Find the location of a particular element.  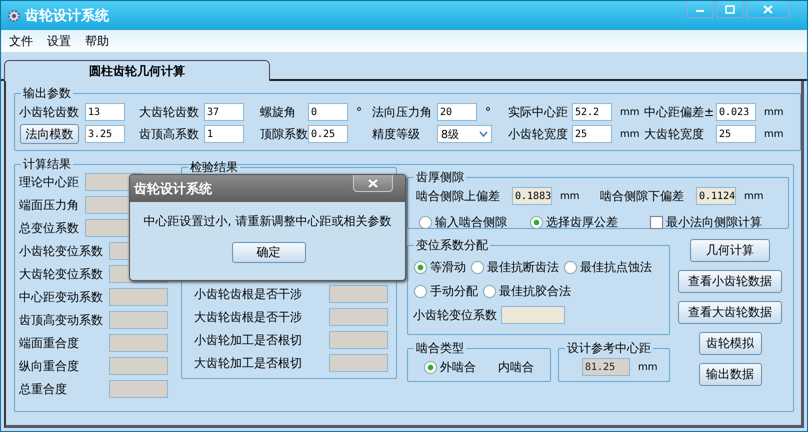

group-title: 设计参考中心距 is located at coordinates (609, 348).